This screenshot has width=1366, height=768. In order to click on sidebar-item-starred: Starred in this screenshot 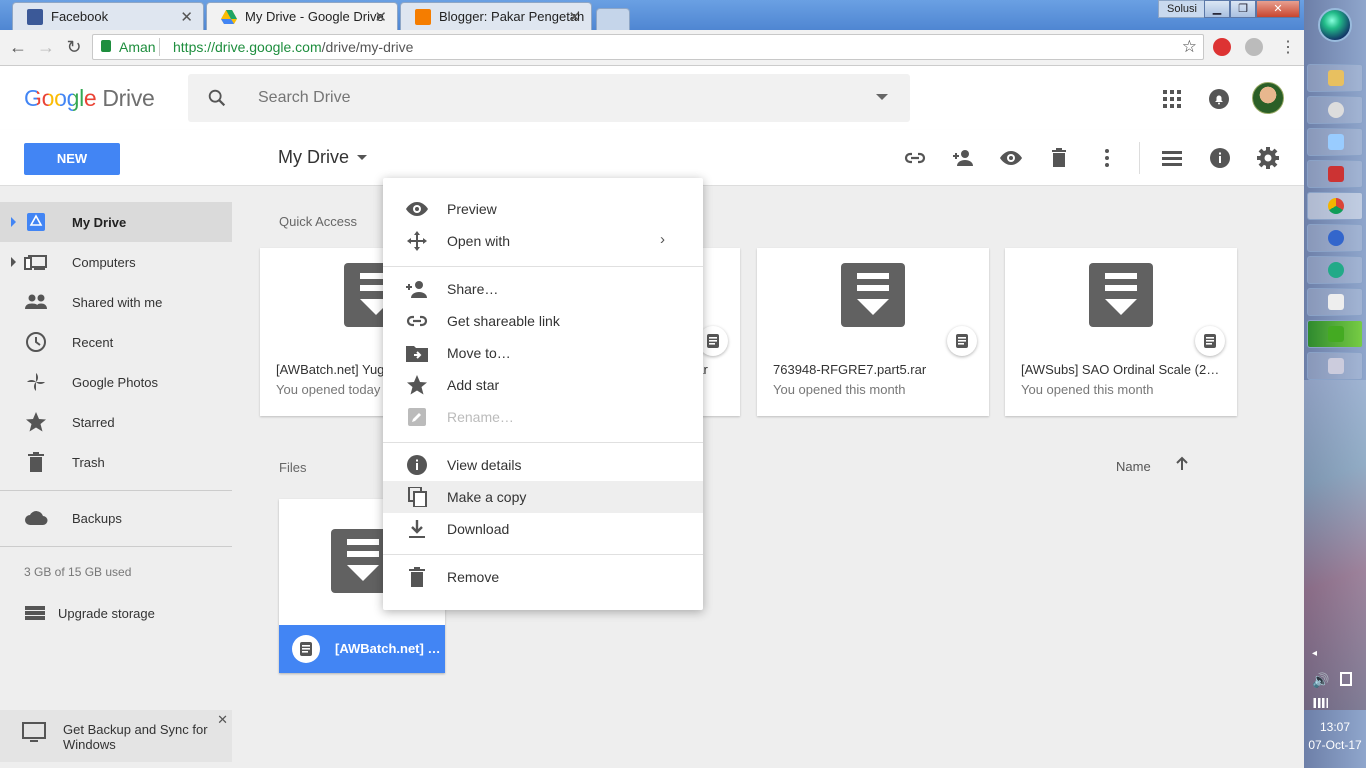, I will do `click(116, 422)`.